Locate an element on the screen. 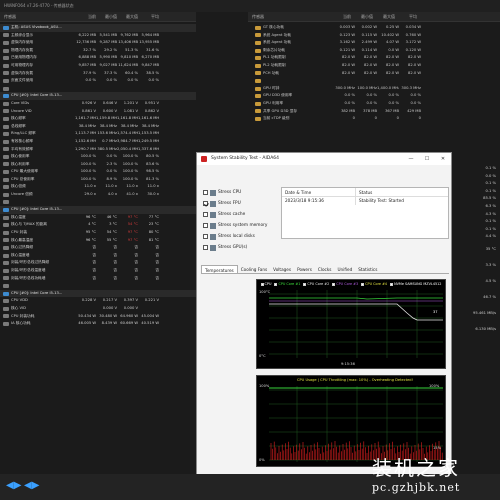  stress-option: Stress GPU(s) is located at coordinates (240, 247).